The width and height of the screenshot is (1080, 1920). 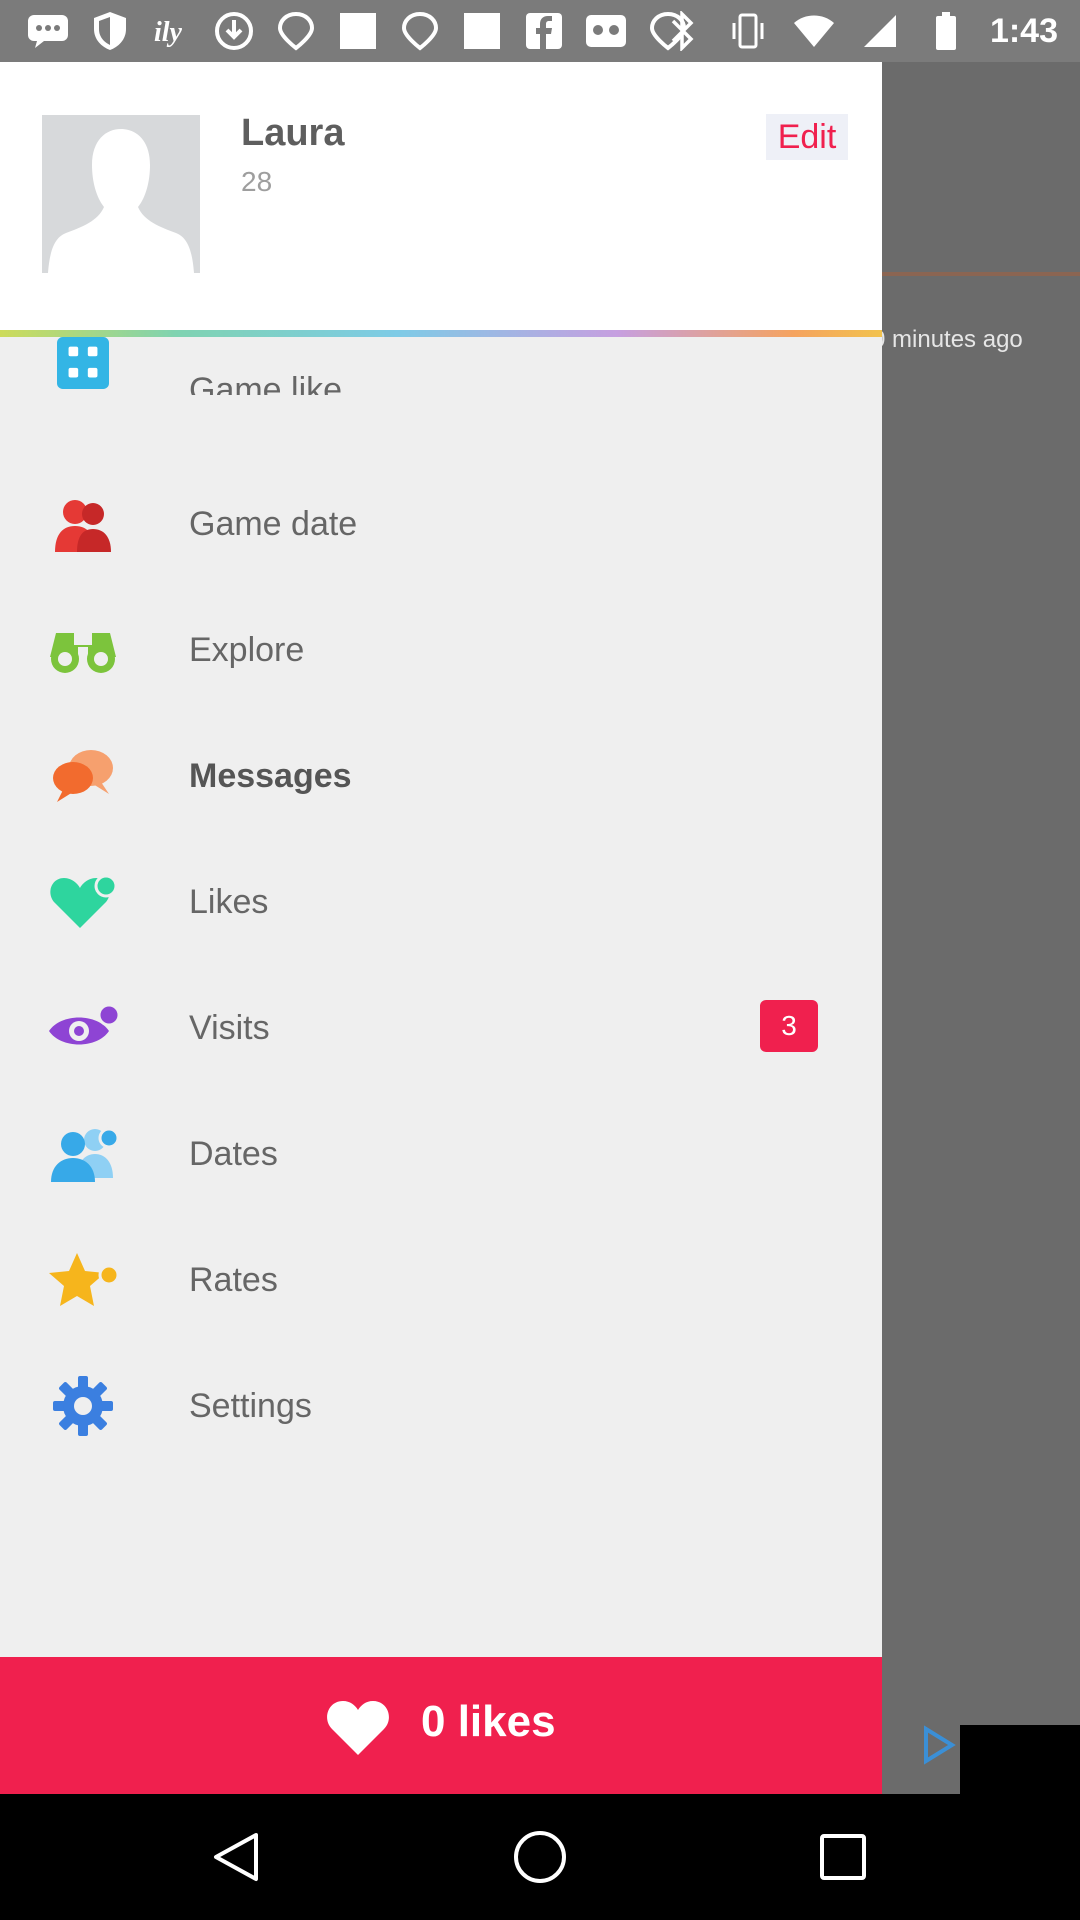 What do you see at coordinates (789, 1026) in the screenshot?
I see `visits-count-badge: 3` at bounding box center [789, 1026].